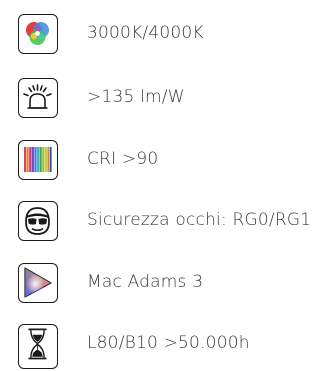 Image resolution: width=327 pixels, height=371 pixels. What do you see at coordinates (38, 160) in the screenshot?
I see `color-bars-icon` at bounding box center [38, 160].